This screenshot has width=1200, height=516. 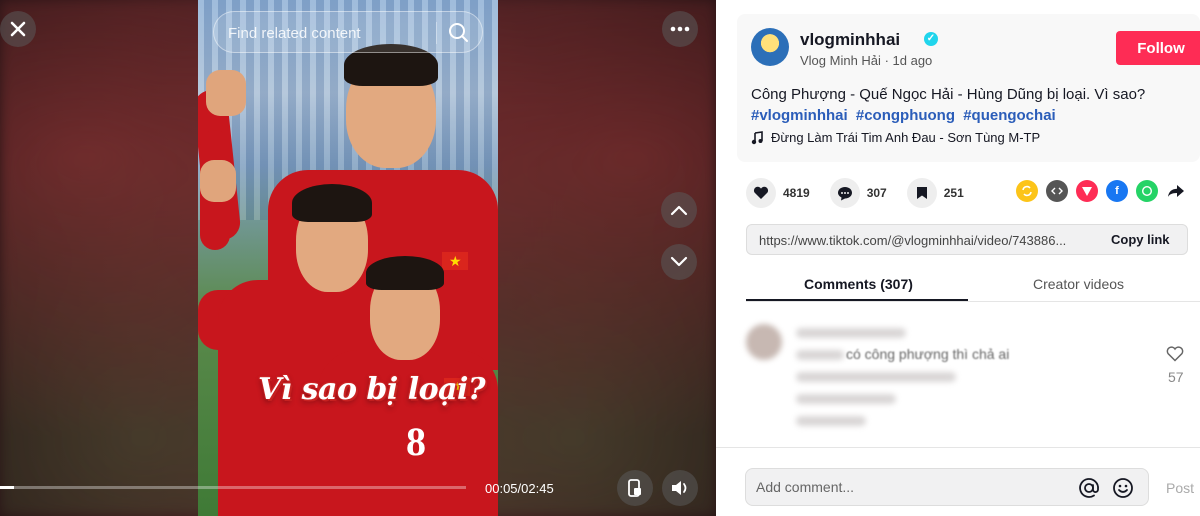 I want to click on hashtag-link: #congphuong, so click(x=905, y=115).